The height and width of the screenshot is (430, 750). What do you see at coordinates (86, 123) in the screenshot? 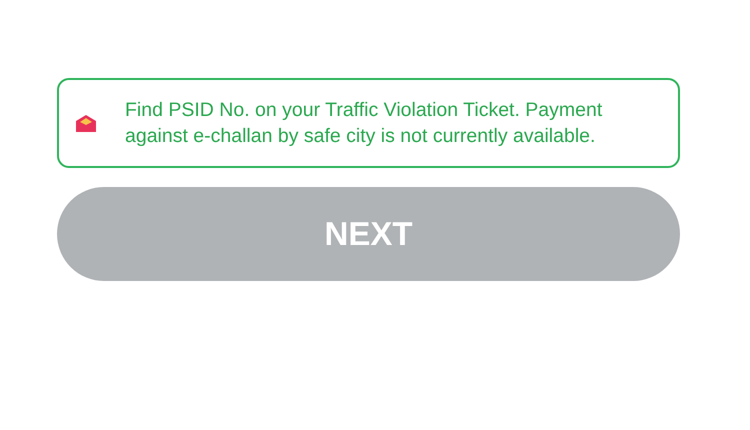
I see `envelope-icon` at bounding box center [86, 123].